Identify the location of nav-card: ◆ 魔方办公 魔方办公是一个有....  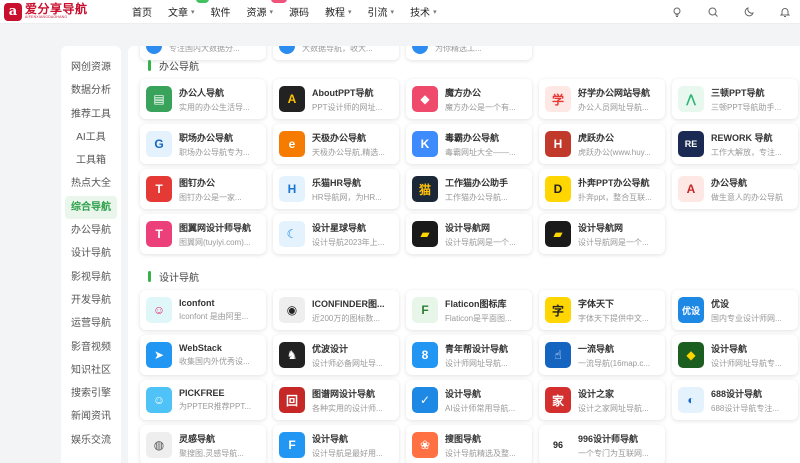
(469, 99).